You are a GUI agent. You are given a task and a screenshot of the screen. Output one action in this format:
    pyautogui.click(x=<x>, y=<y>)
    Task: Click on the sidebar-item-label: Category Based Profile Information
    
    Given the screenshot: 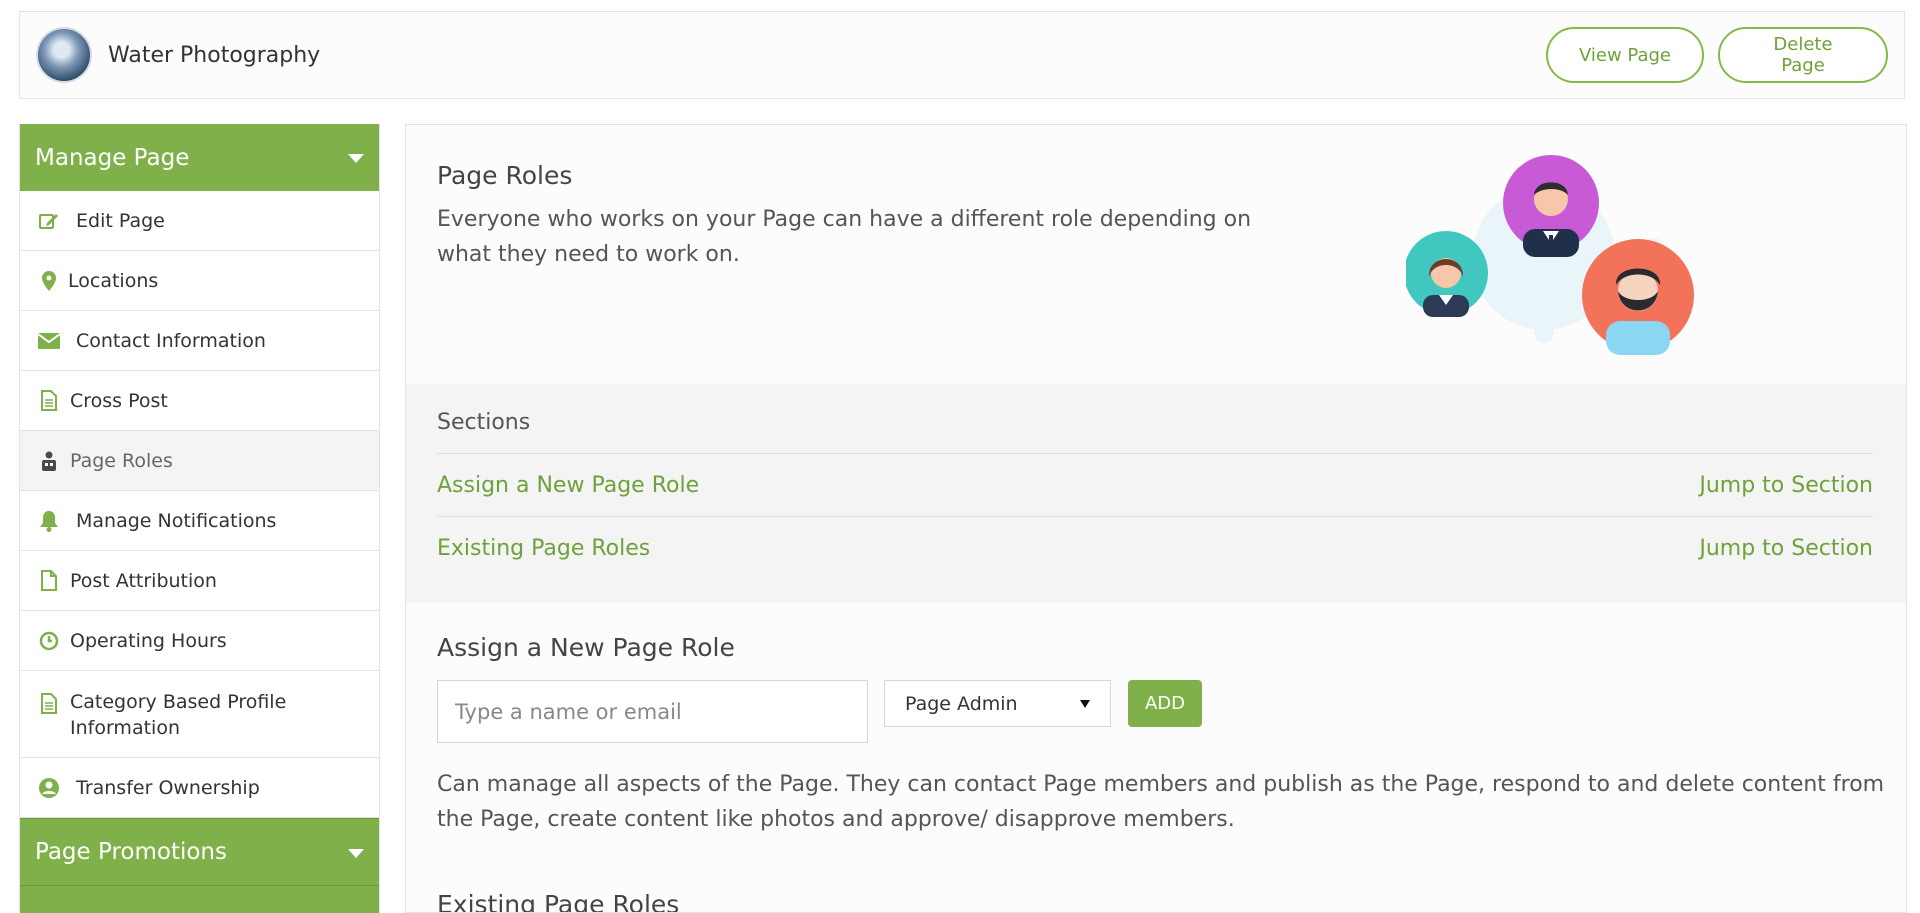 What is the action you would take?
    pyautogui.click(x=178, y=715)
    